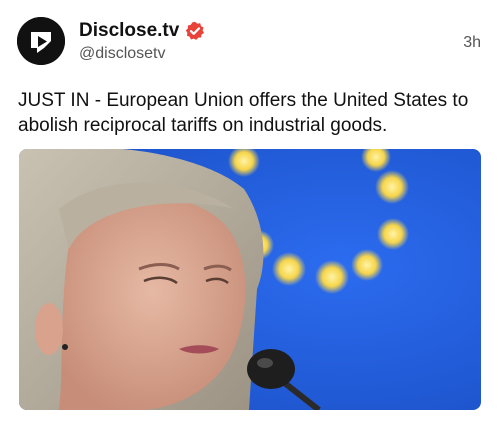 The image size is (500, 427). I want to click on author-name-row: Disclose.tv, so click(142, 31).